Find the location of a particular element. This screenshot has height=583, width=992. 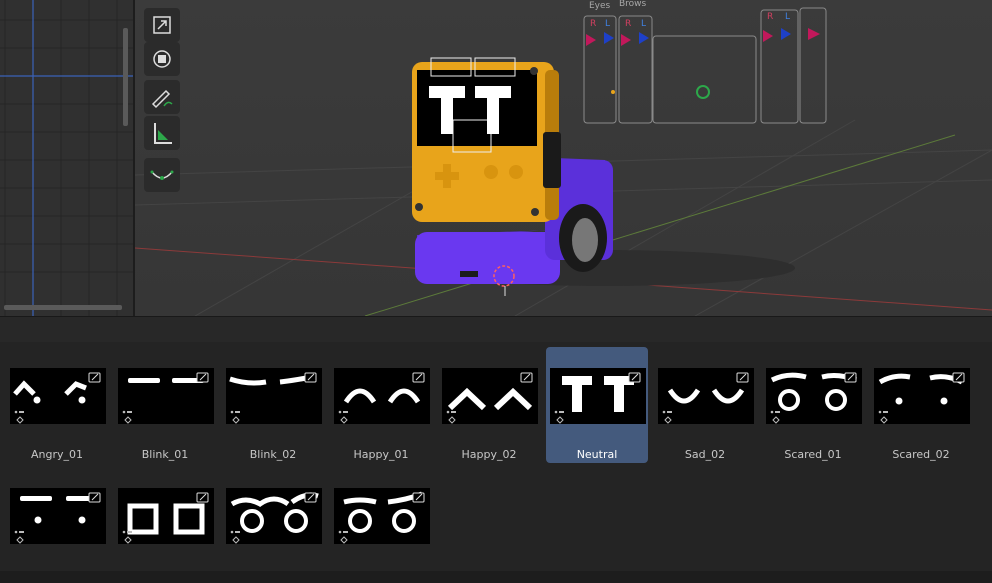

pose-asset-thumbnail: Angry_01 is located at coordinates (57, 405).